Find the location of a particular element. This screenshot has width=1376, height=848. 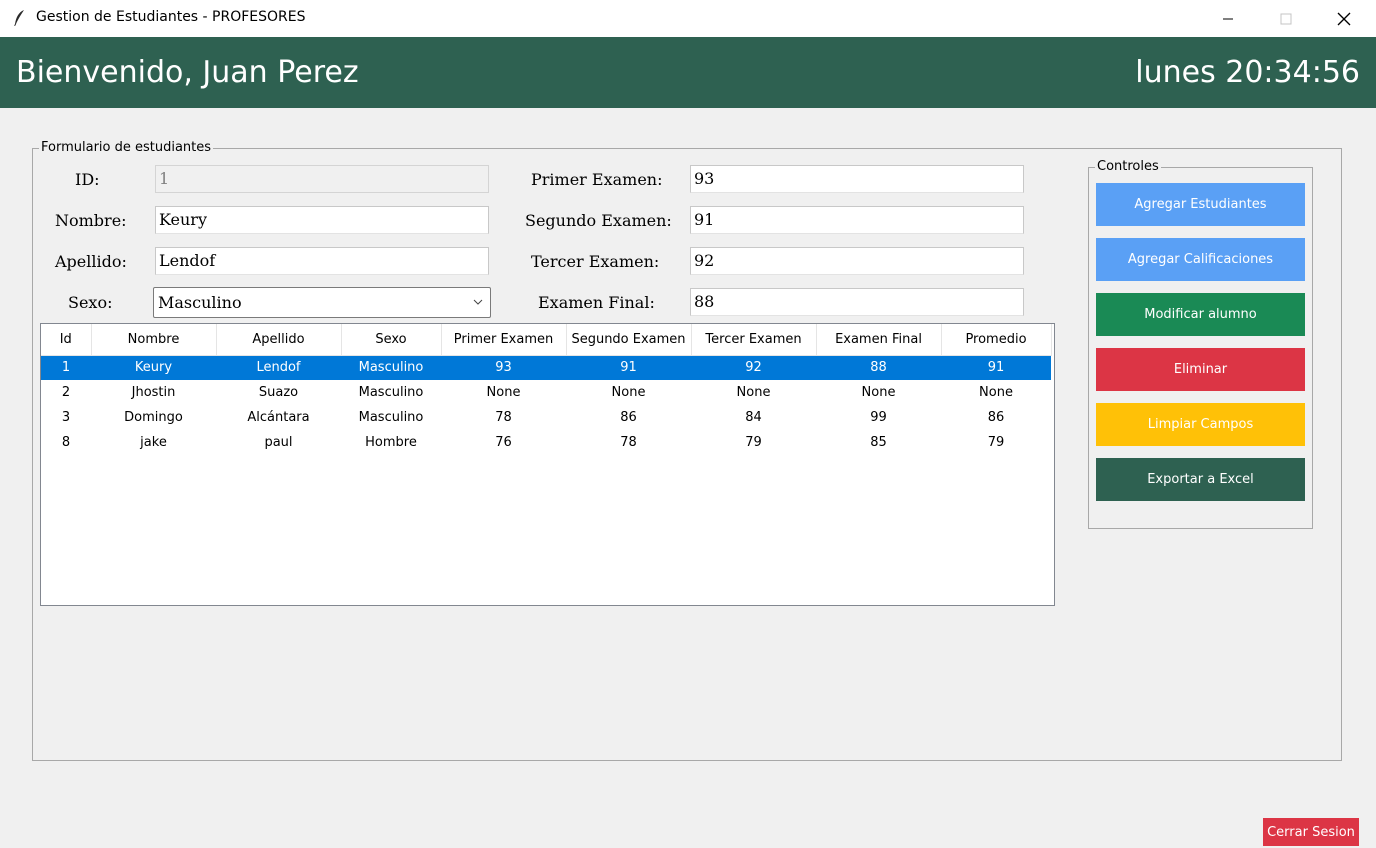

student-form-legend: Formulario de estudiantes is located at coordinates (126, 147).